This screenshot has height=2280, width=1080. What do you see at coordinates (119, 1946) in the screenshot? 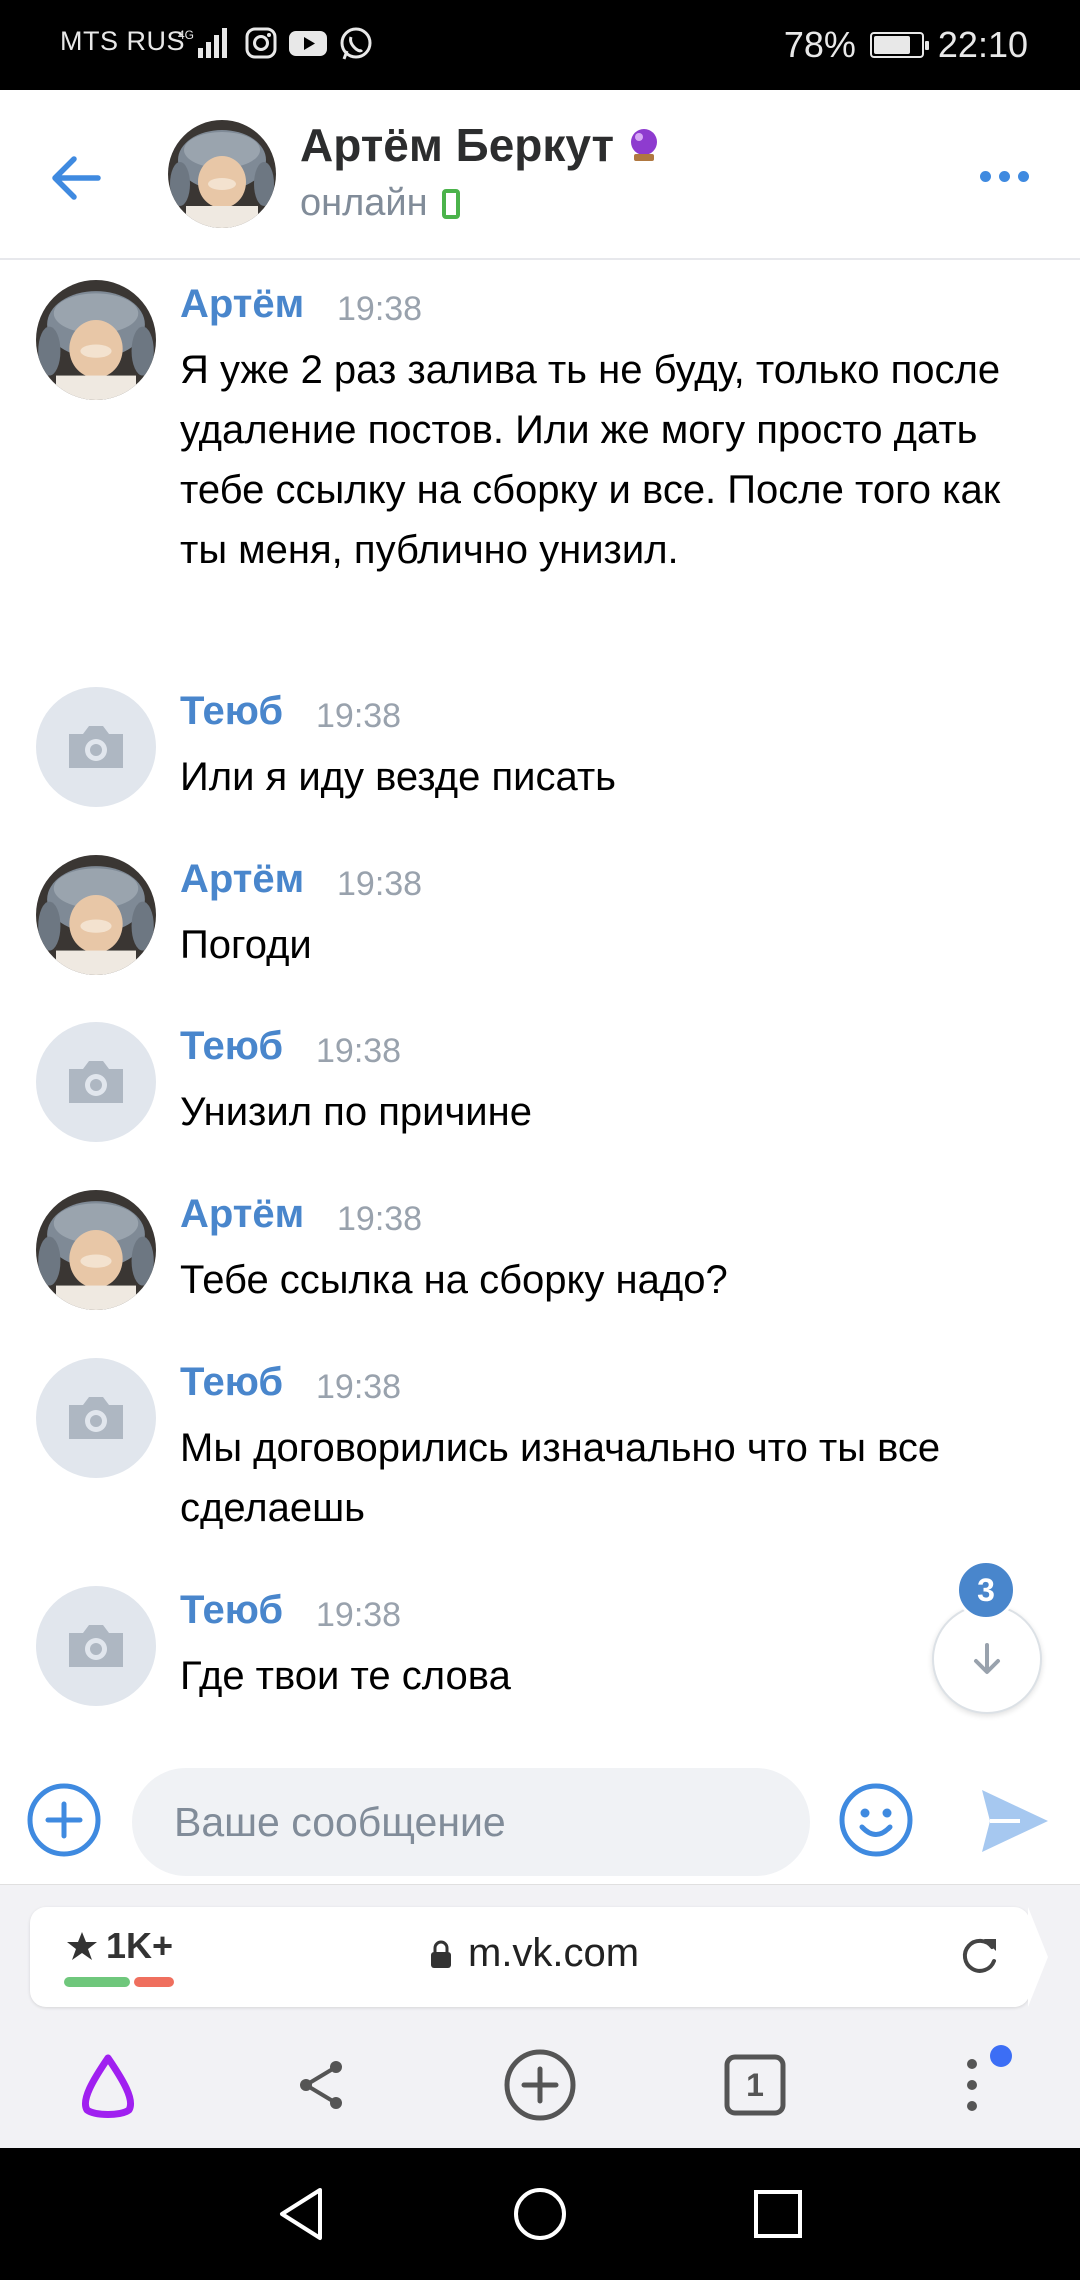
I see `site-rating: 1K+` at bounding box center [119, 1946].